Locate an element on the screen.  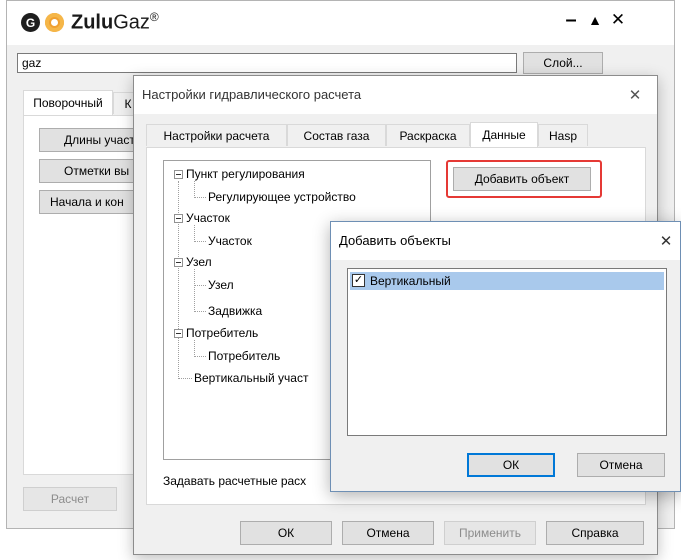
settings-dialog-close-button: ✕ is located at coordinates (635, 95).